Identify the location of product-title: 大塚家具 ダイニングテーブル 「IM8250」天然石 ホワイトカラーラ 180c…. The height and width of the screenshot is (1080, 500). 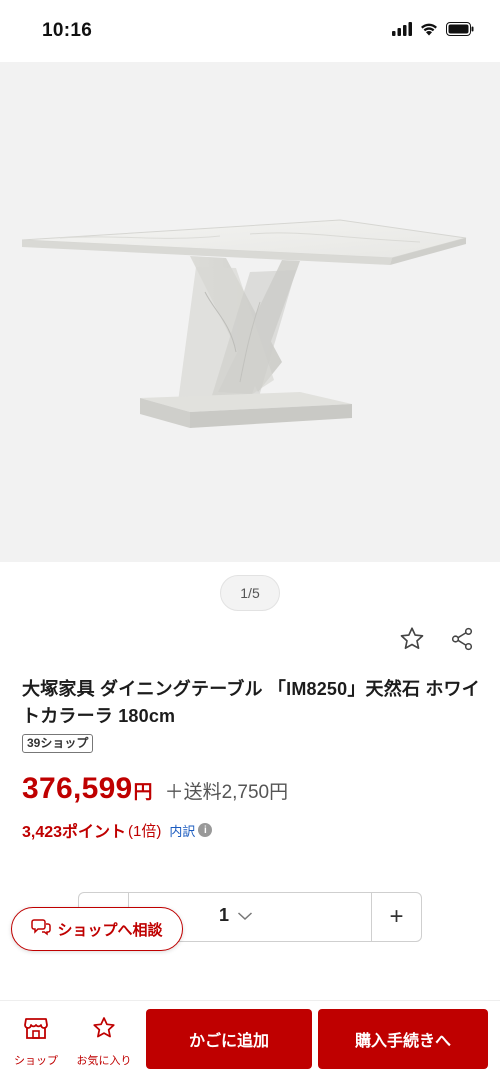
(251, 702).